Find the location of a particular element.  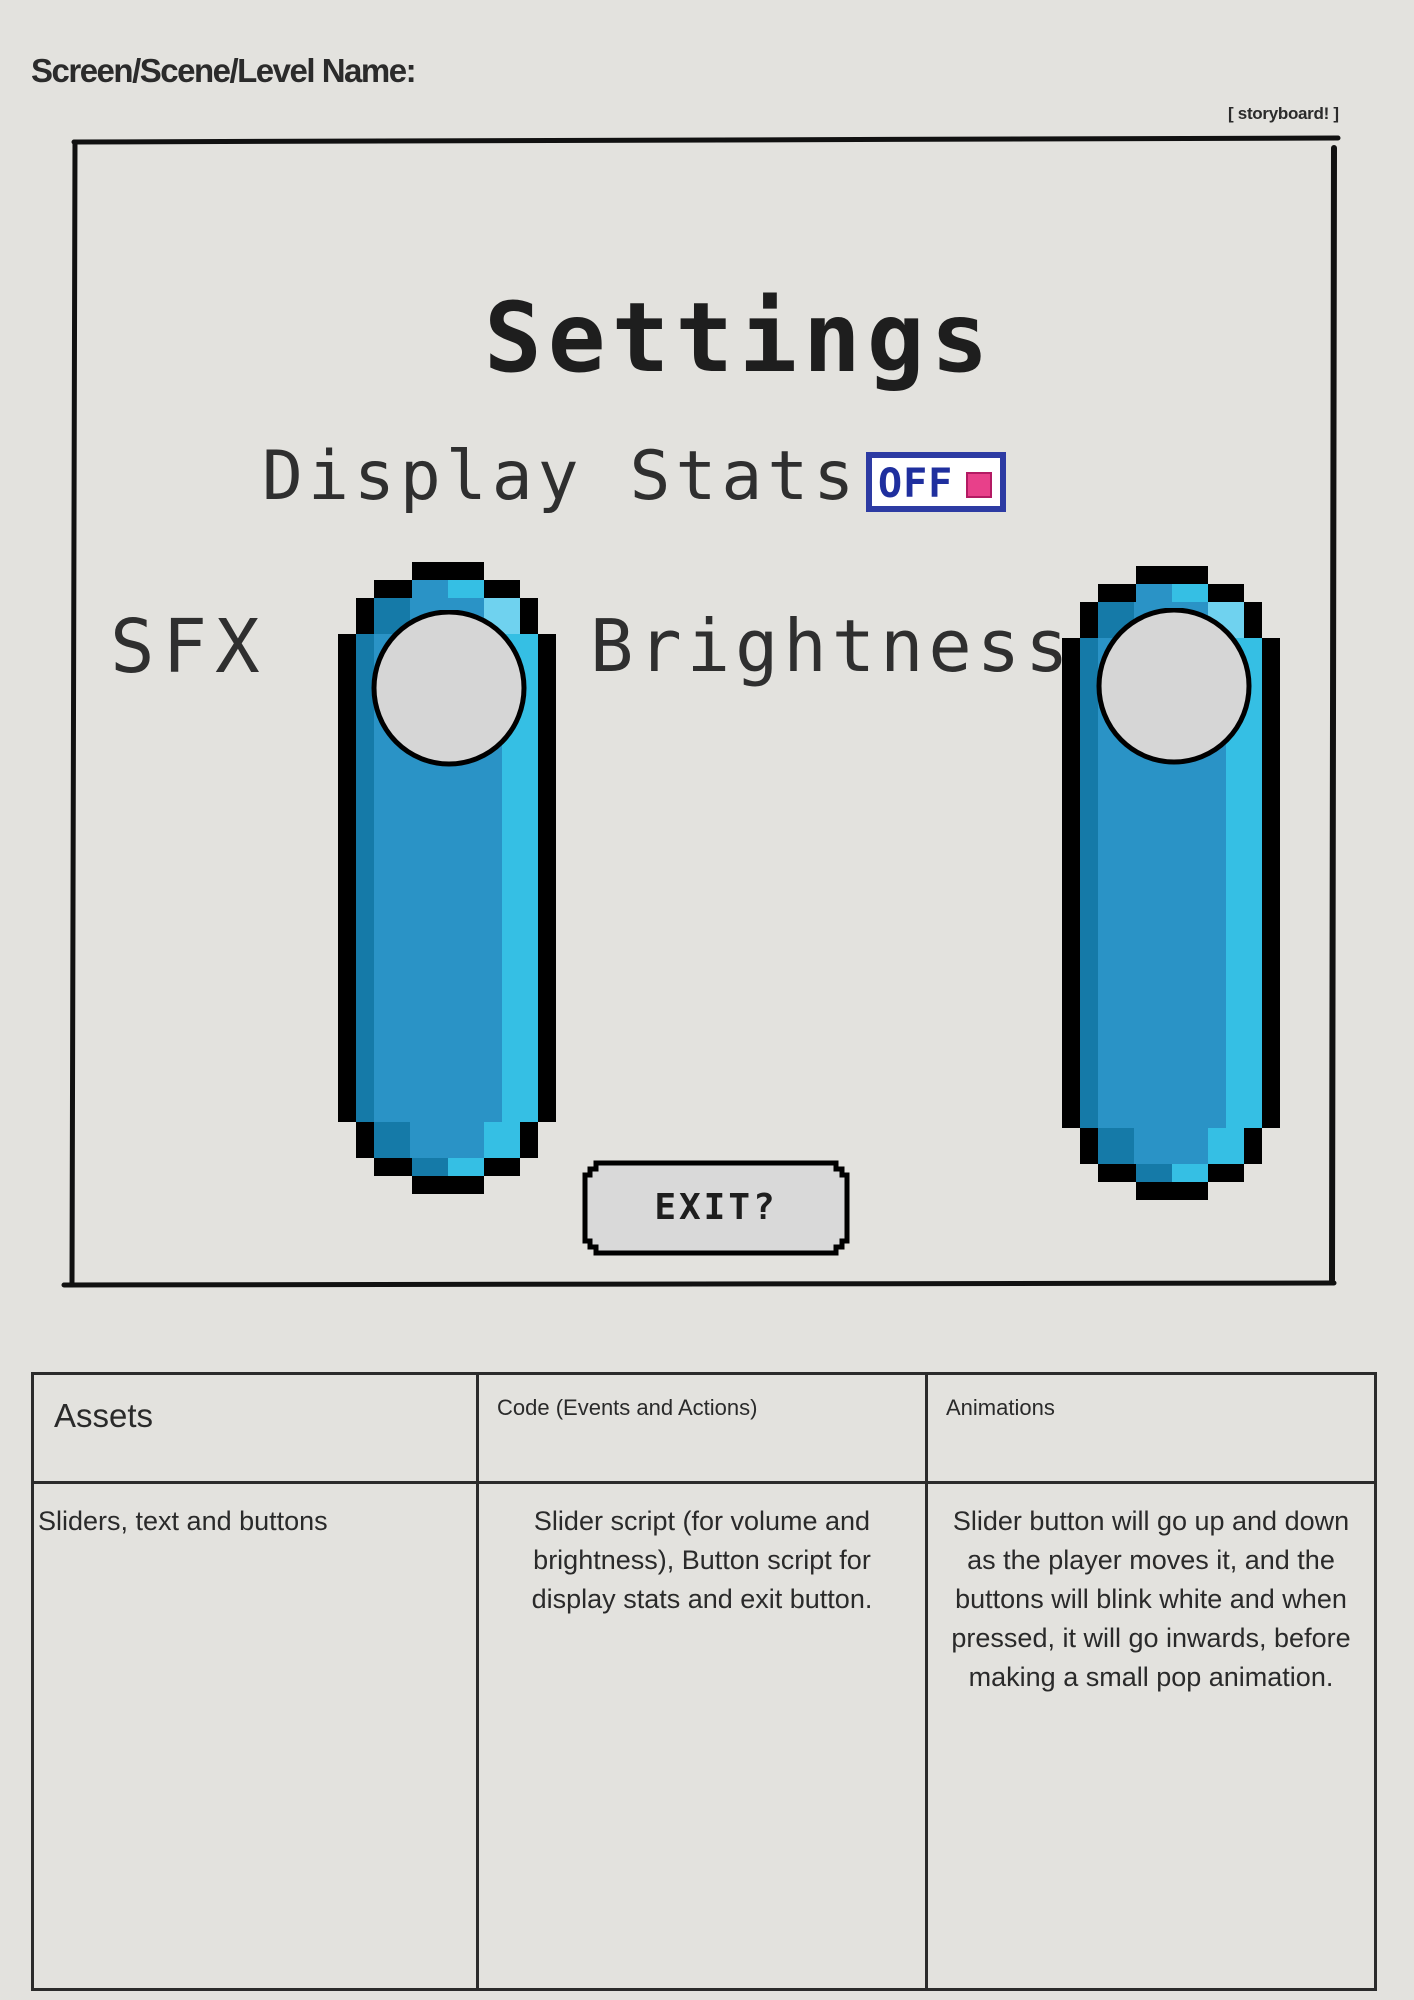

exit-button: EXIT? is located at coordinates (716, 1208).